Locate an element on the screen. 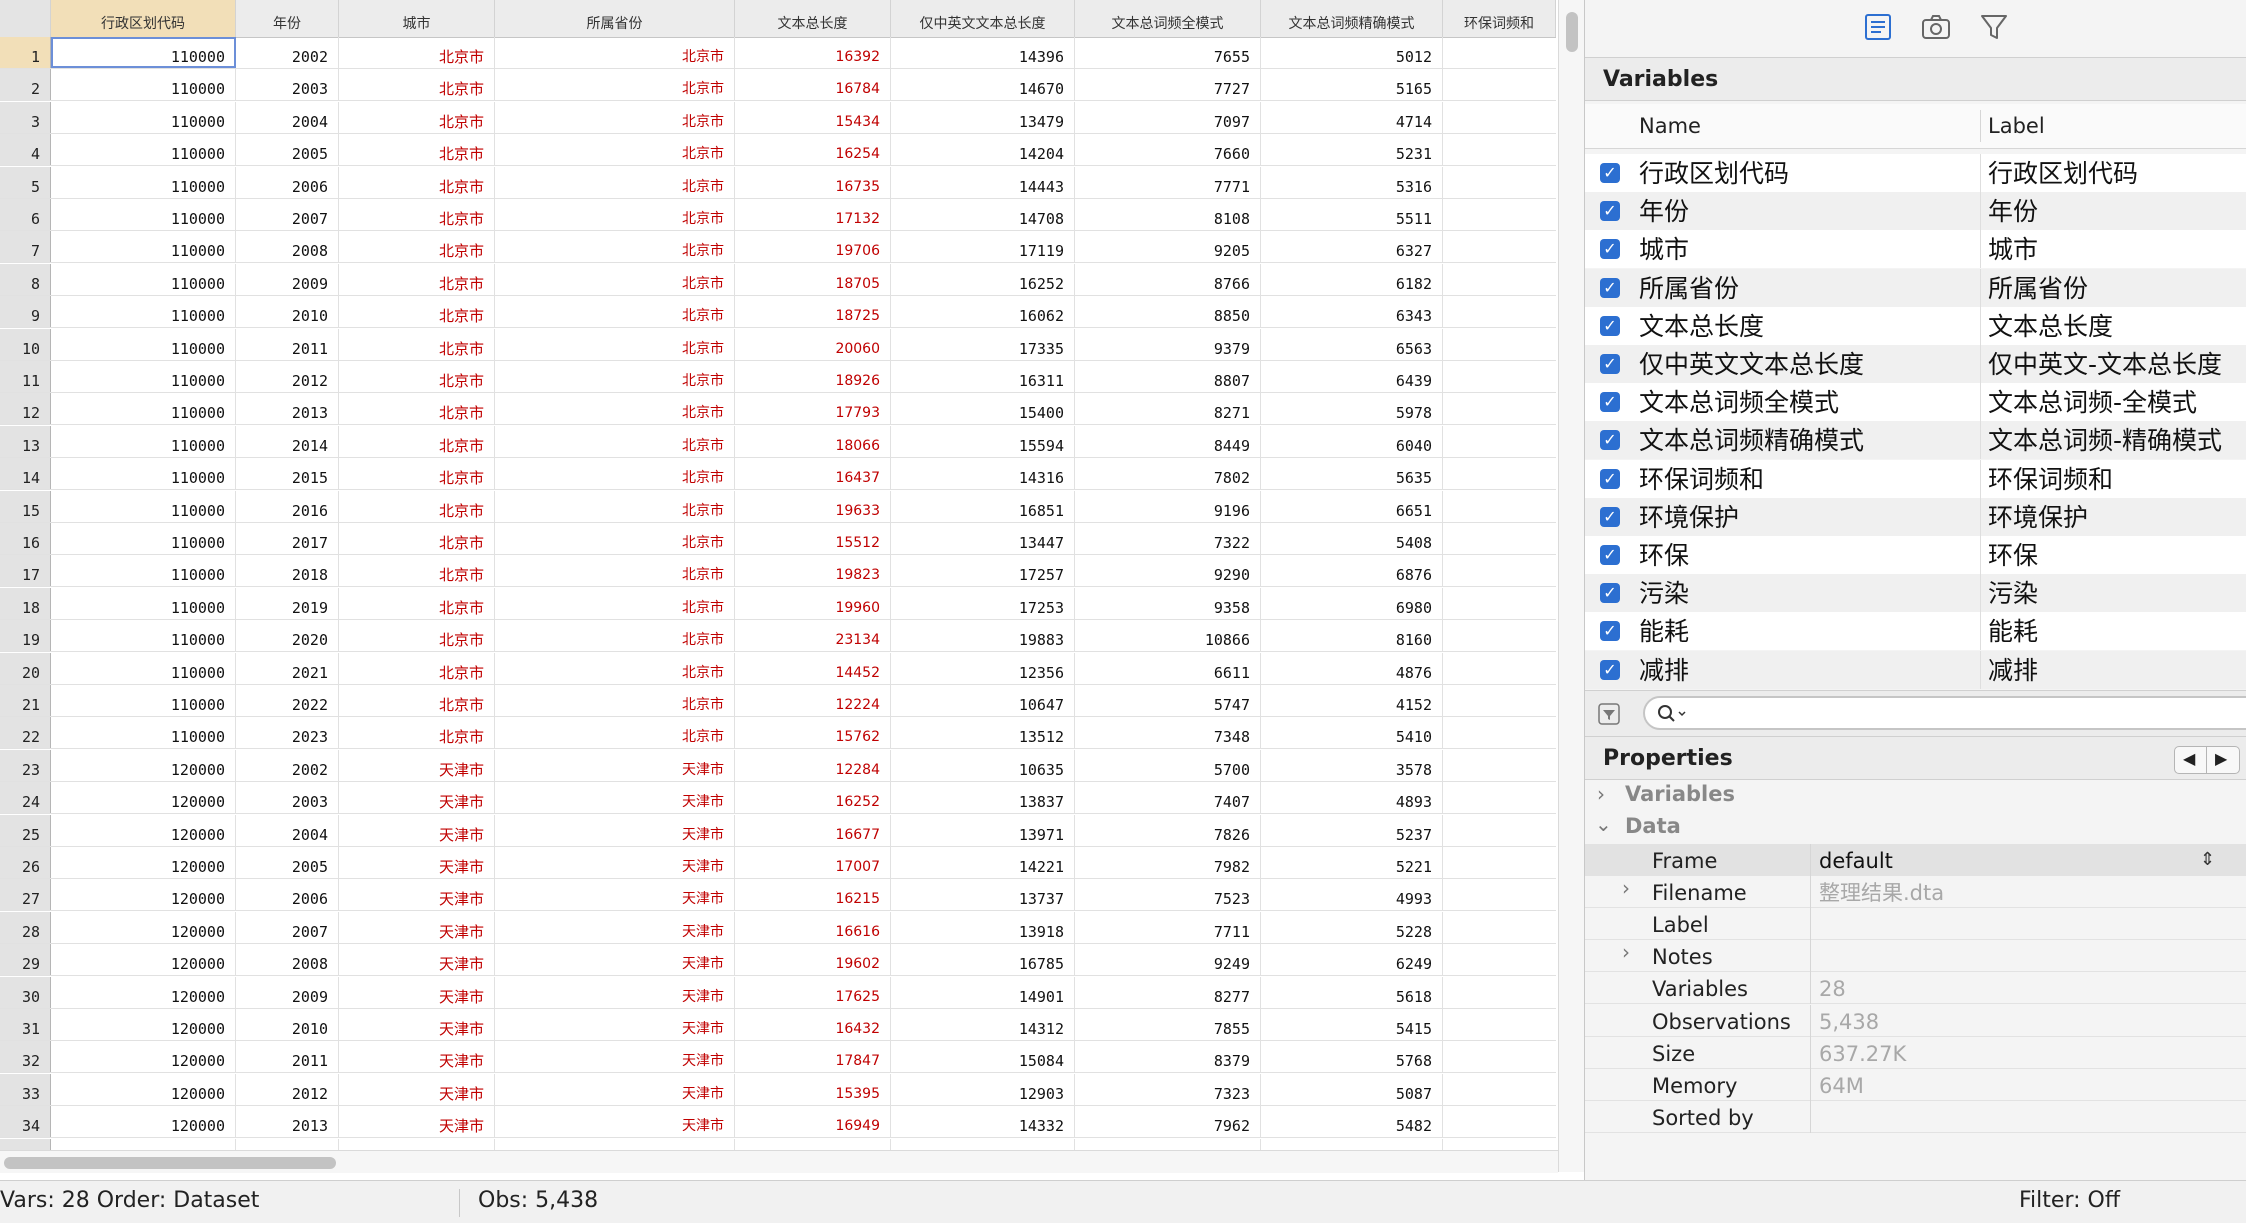 The image size is (2246, 1223). cell-cn-en-len: 13737 is located at coordinates (983, 895).